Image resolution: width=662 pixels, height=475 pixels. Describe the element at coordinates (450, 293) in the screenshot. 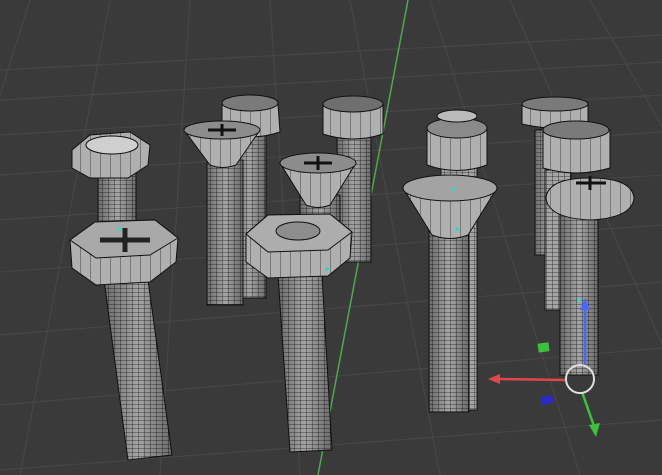

I see `screw-countersunk-front-right` at that location.